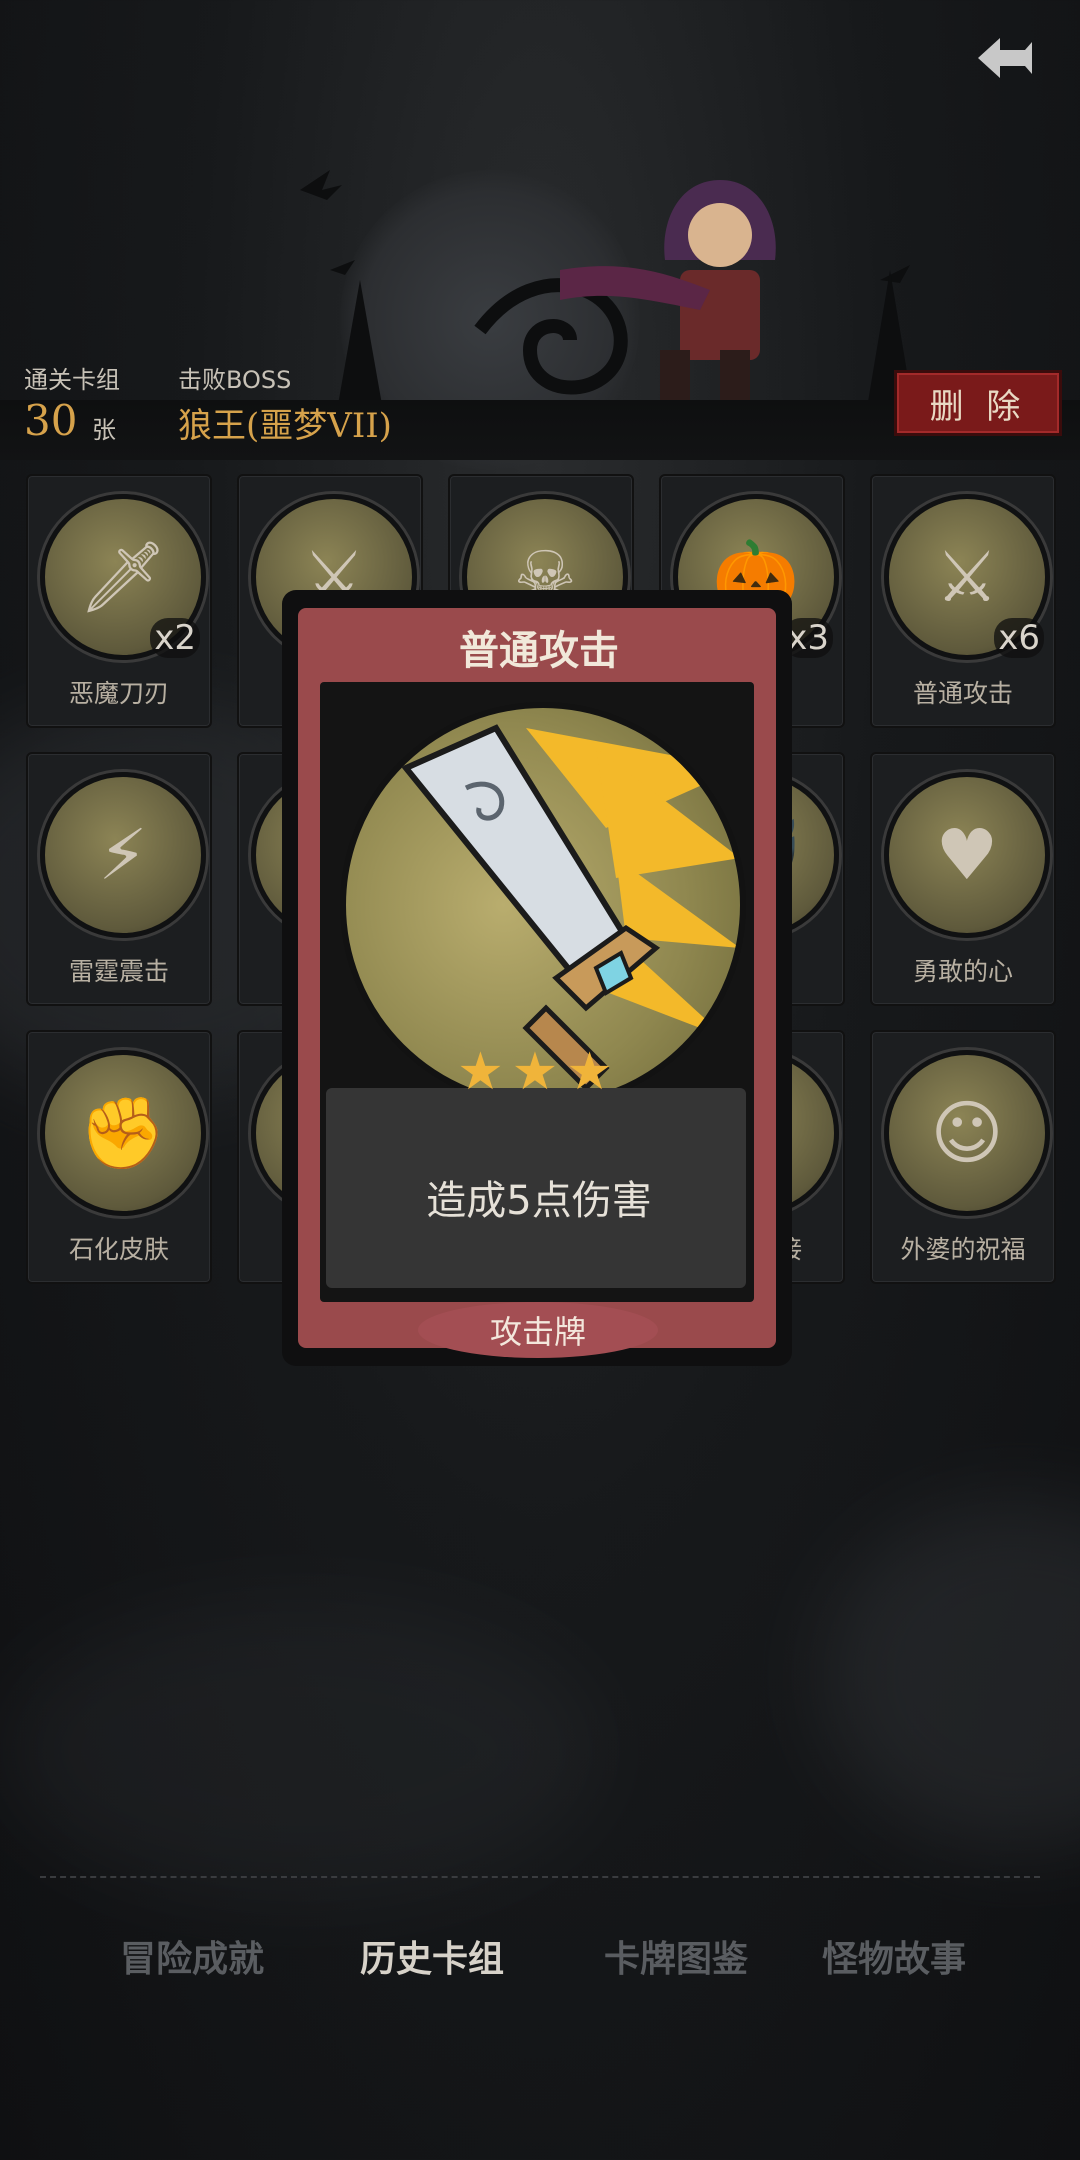  I want to click on card-item: ♥ 勇敢的心, so click(963, 879).